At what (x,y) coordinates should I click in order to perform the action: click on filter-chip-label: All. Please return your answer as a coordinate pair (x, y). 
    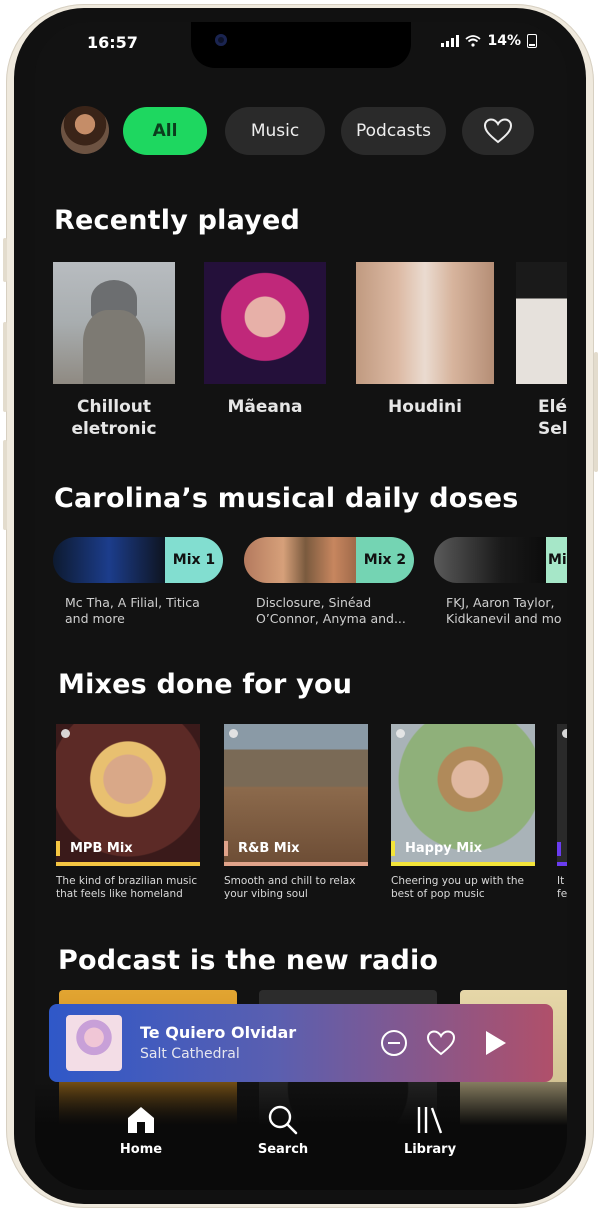
    Looking at the image, I should click on (165, 131).